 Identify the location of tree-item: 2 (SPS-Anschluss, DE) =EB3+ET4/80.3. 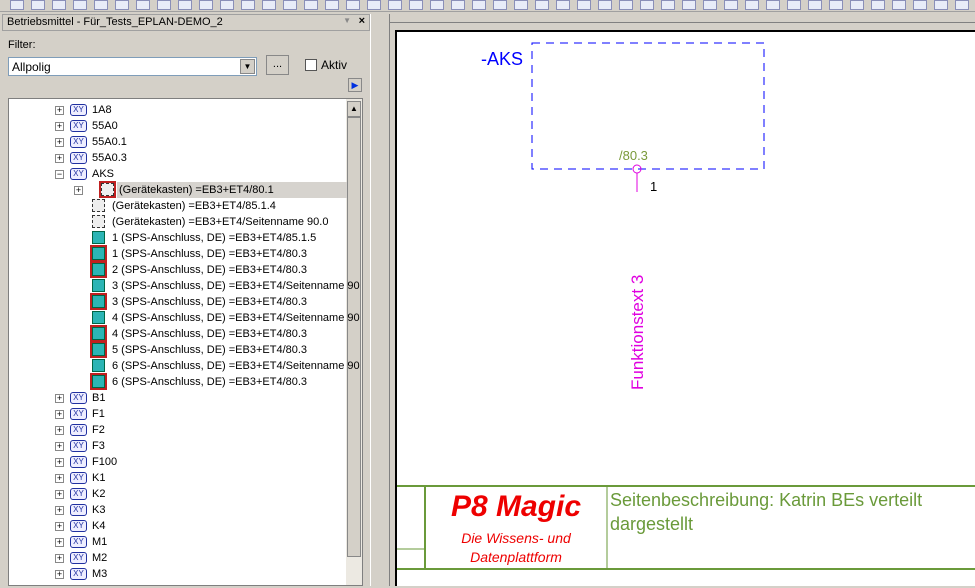
(178, 269).